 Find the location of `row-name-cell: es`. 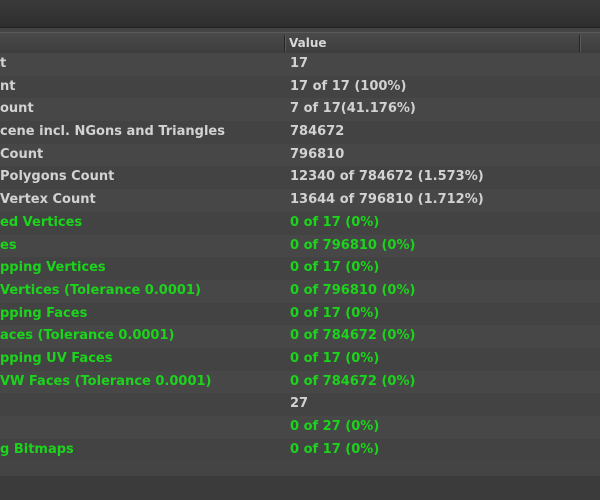

row-name-cell: es is located at coordinates (8, 245).